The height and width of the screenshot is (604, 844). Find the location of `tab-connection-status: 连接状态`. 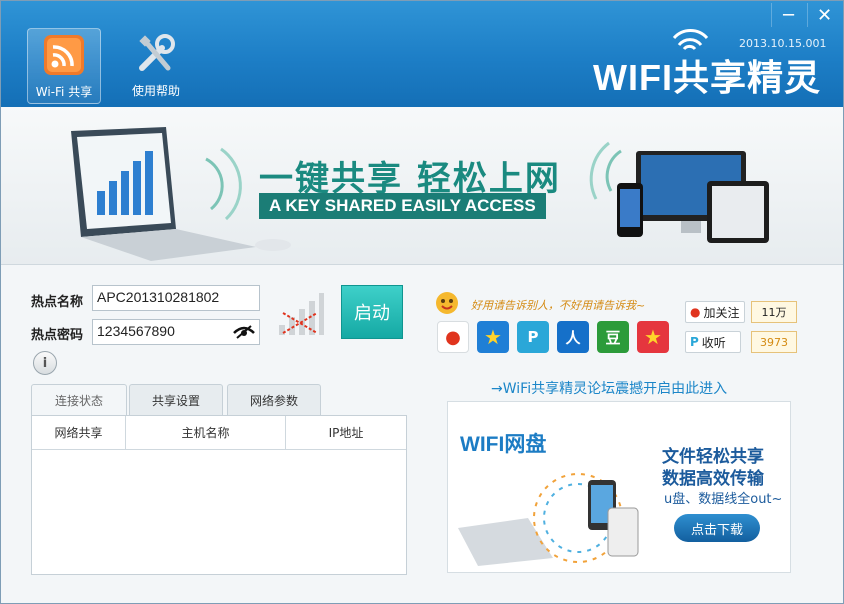

tab-connection-status: 连接状态 is located at coordinates (79, 400).